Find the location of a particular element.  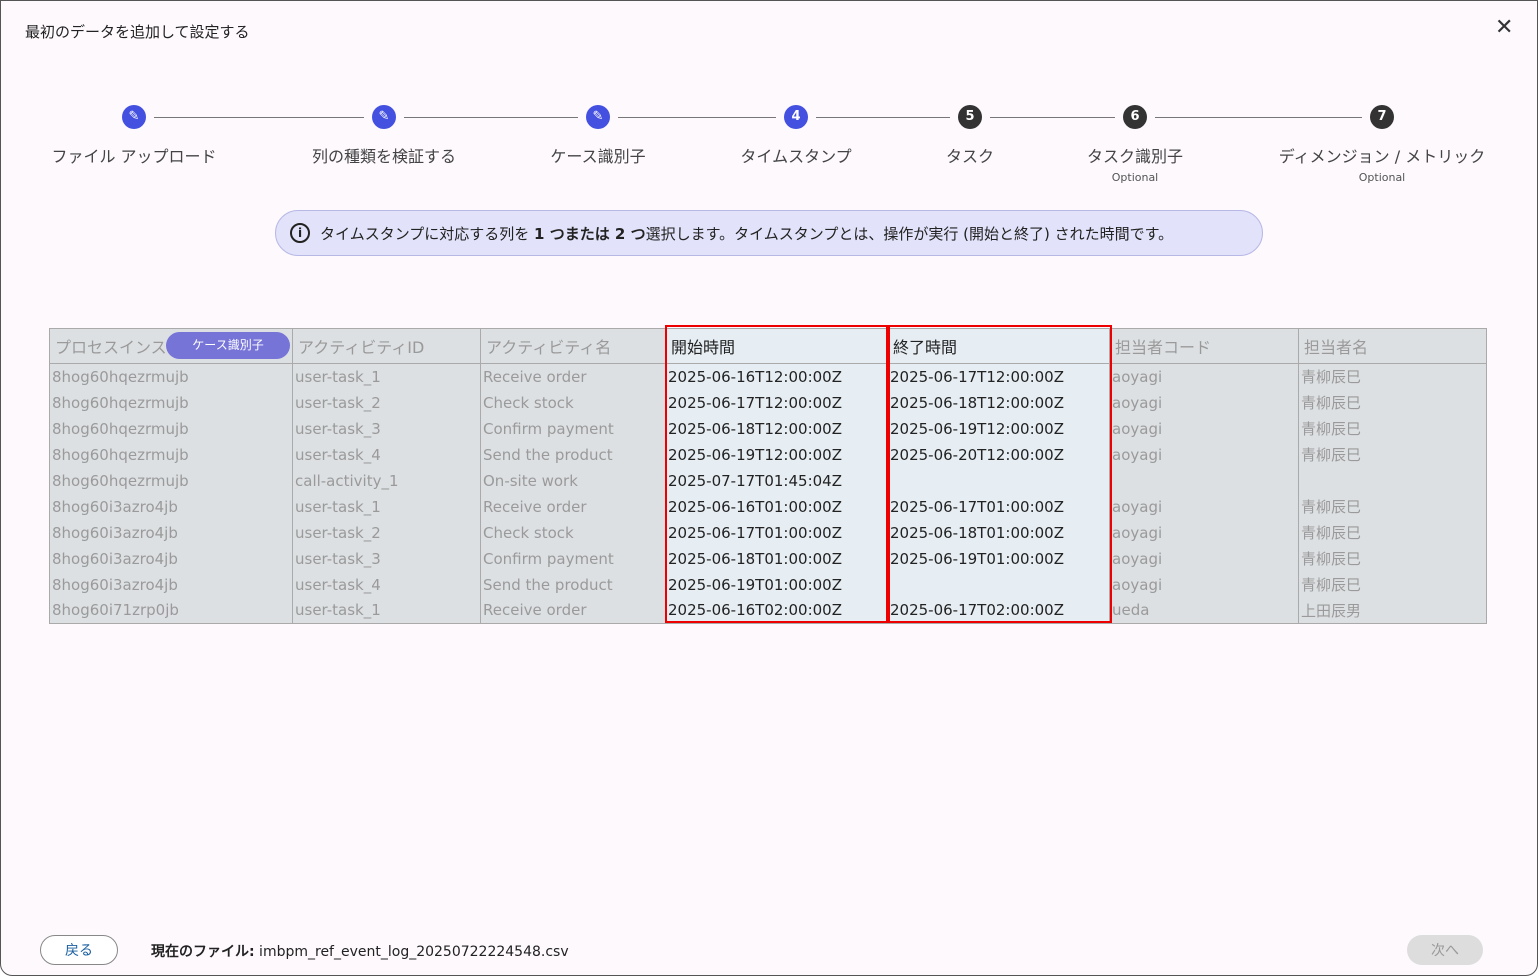

info-pre: タイムスタンプに対応する列を is located at coordinates (427, 233).